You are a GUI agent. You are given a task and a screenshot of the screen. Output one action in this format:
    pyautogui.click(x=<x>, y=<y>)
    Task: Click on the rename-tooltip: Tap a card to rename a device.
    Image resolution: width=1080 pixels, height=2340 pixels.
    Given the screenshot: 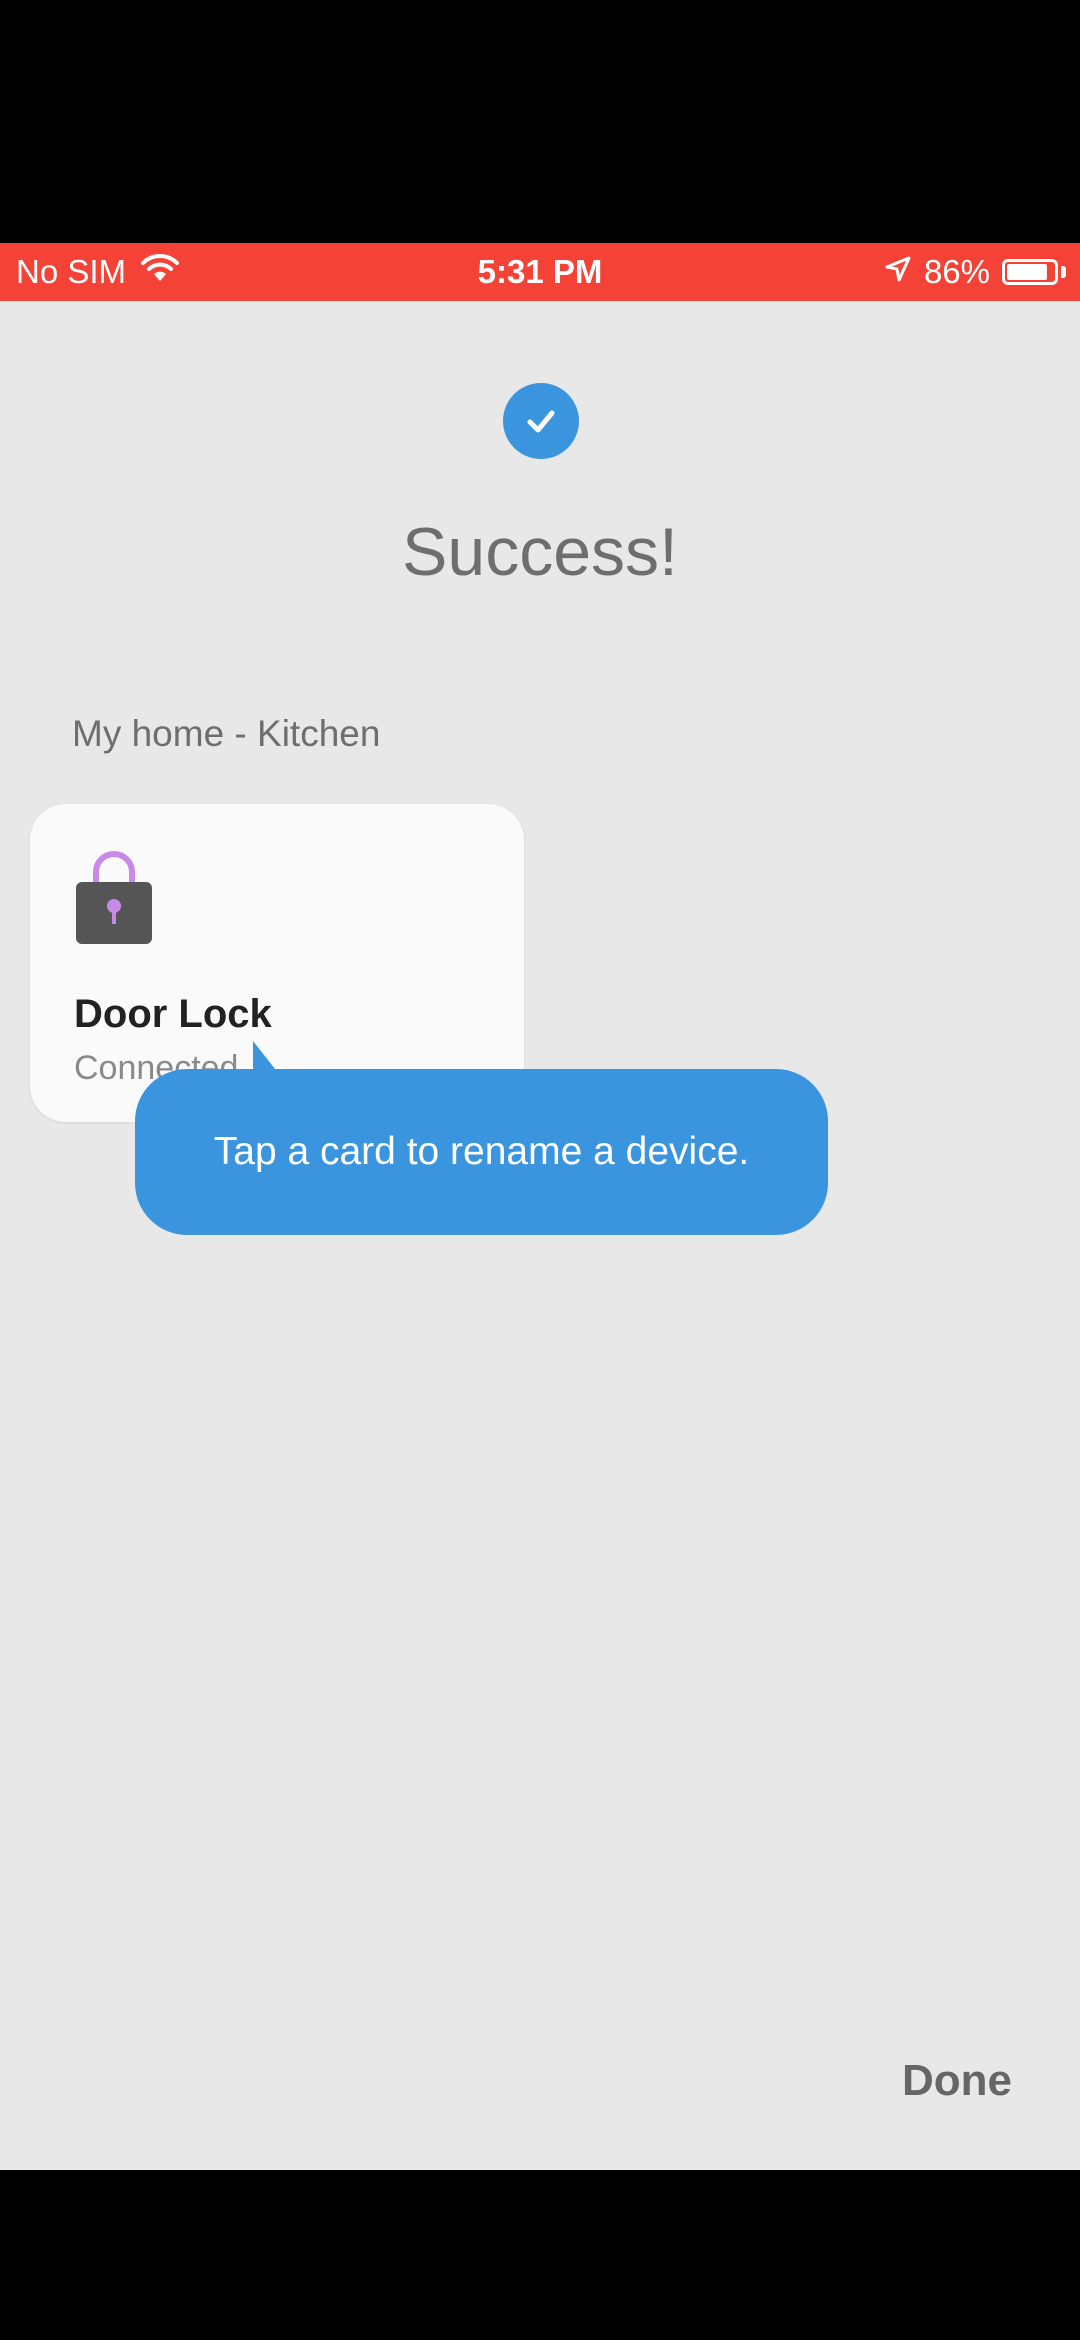 What is the action you would take?
    pyautogui.click(x=481, y=1138)
    